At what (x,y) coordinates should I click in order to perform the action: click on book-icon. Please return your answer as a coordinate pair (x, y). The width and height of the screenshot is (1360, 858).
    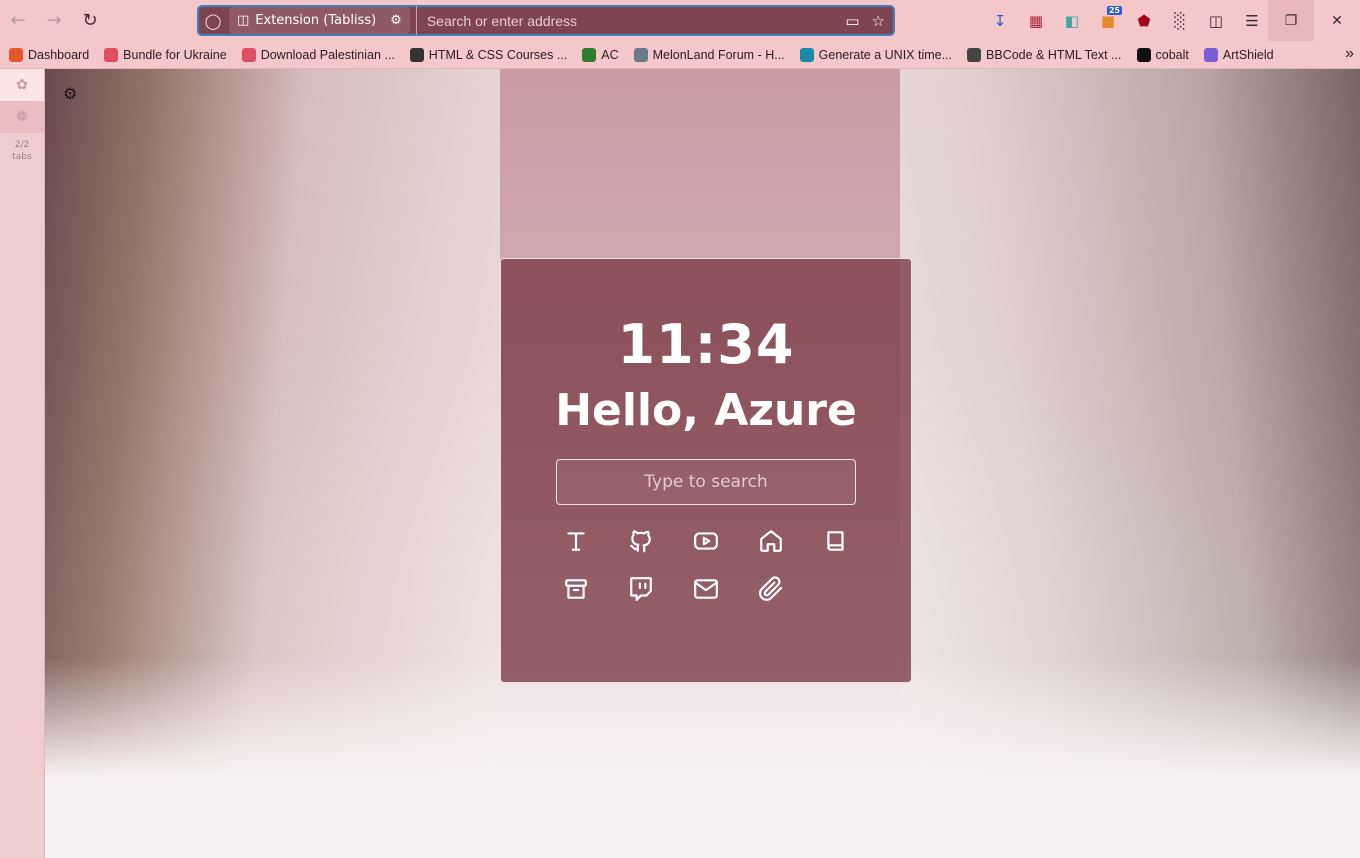
    Looking at the image, I should click on (836, 541).